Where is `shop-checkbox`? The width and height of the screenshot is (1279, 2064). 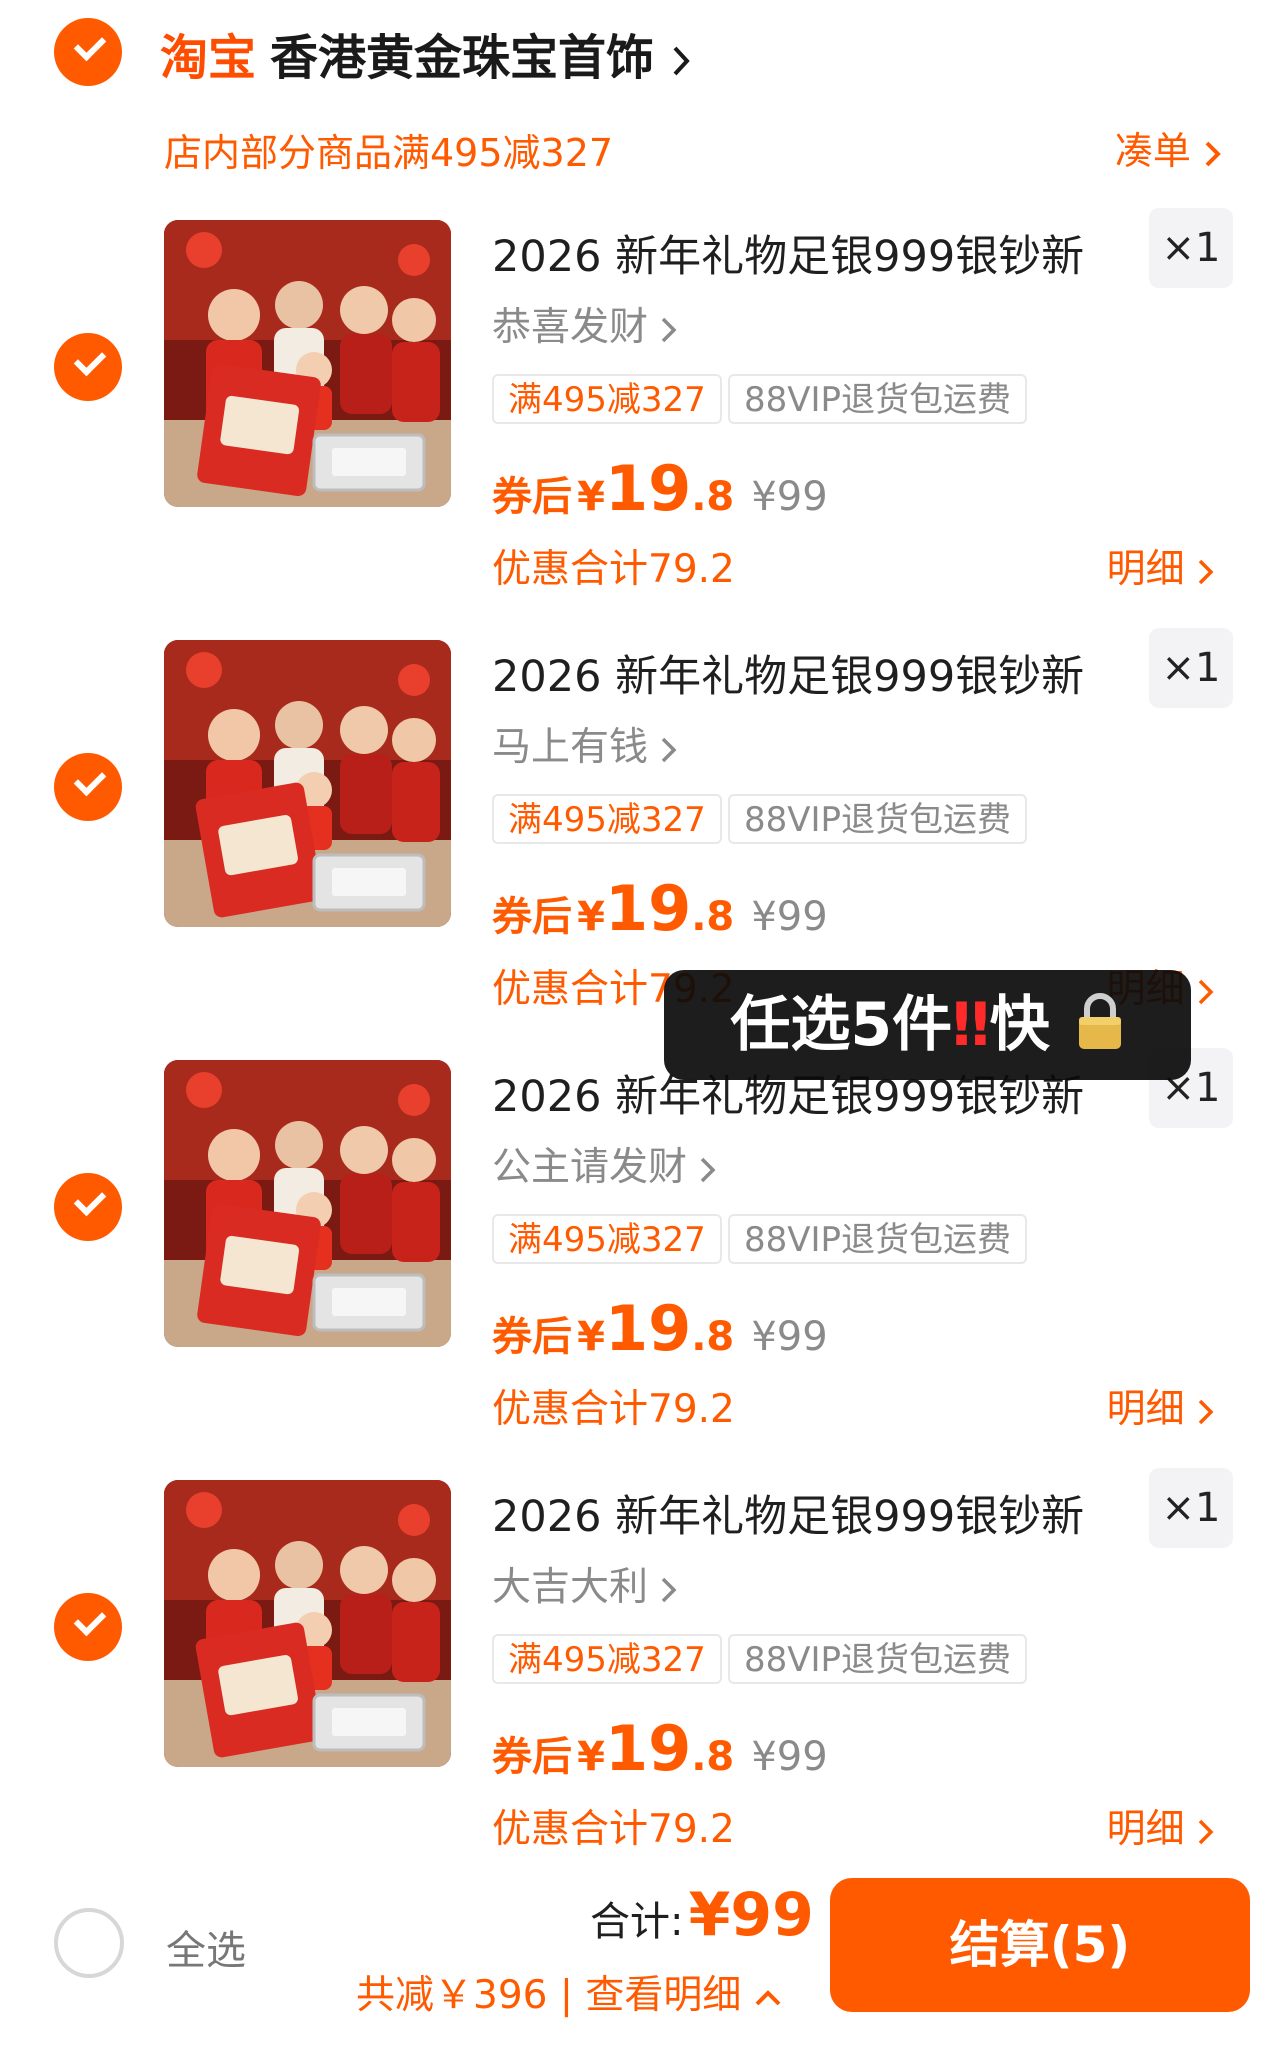 shop-checkbox is located at coordinates (88, 52).